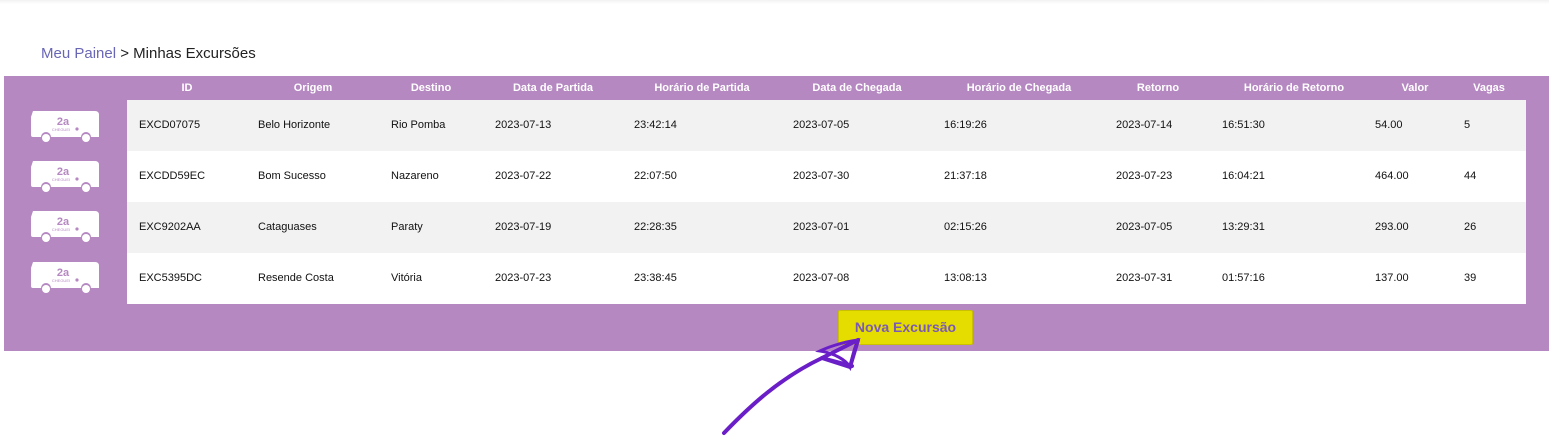 The image size is (1549, 438). Describe the element at coordinates (965, 227) in the screenshot. I see `cell-horario-chegada: 02:15:26` at that location.